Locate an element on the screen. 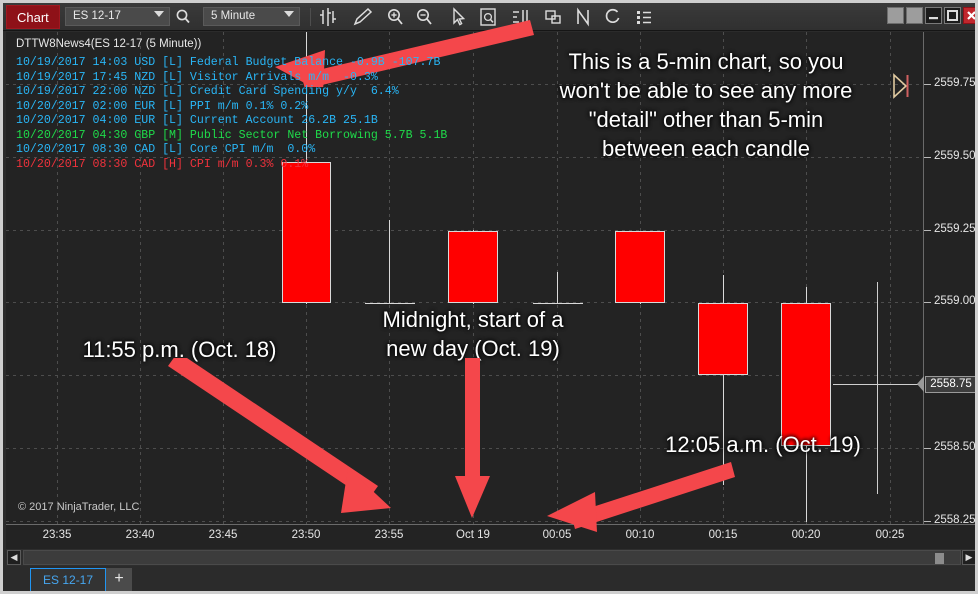 The image size is (978, 594). list-icon is located at coordinates (644, 17).